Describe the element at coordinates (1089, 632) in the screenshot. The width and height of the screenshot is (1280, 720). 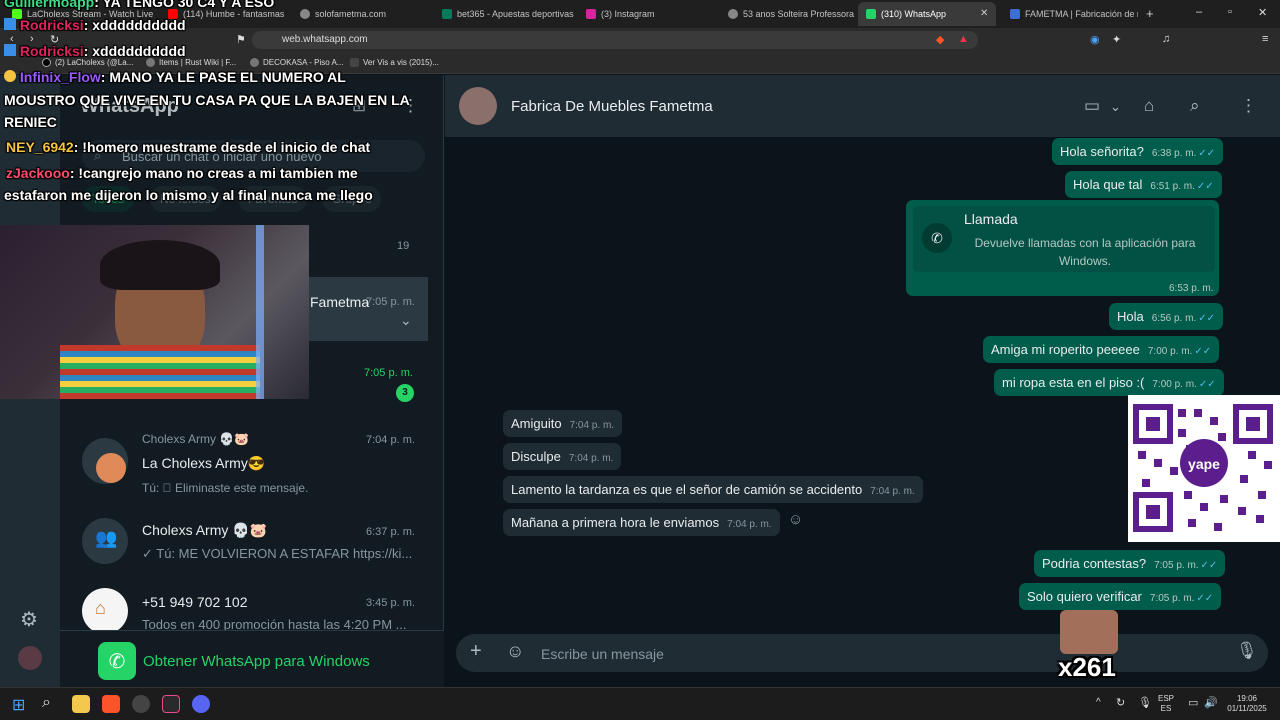
I see `emote-image` at that location.